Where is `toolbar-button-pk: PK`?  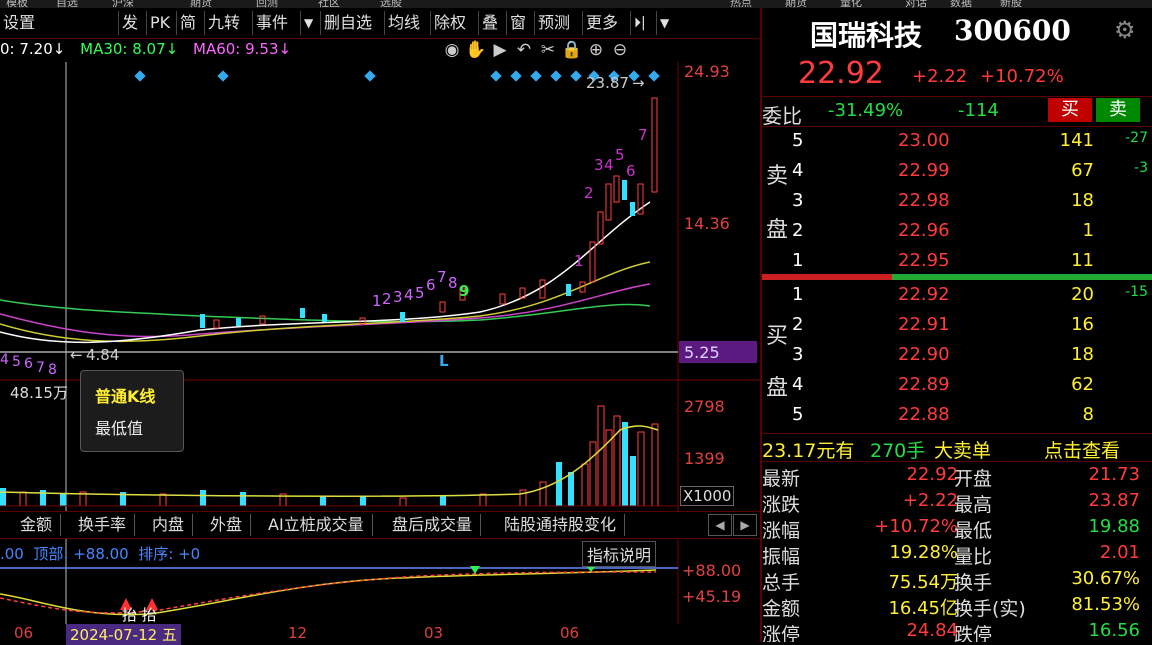
toolbar-button-pk: PK is located at coordinates (159, 23).